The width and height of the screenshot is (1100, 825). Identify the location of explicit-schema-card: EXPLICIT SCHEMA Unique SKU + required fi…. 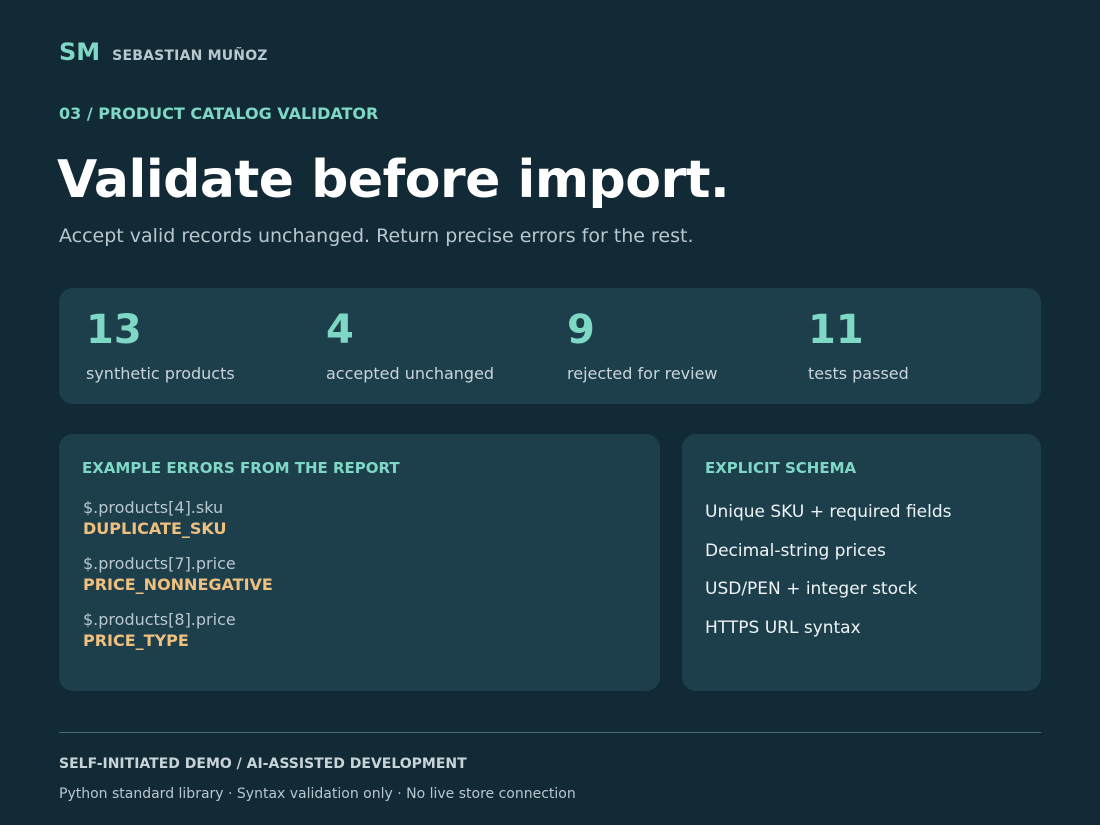
(861, 562).